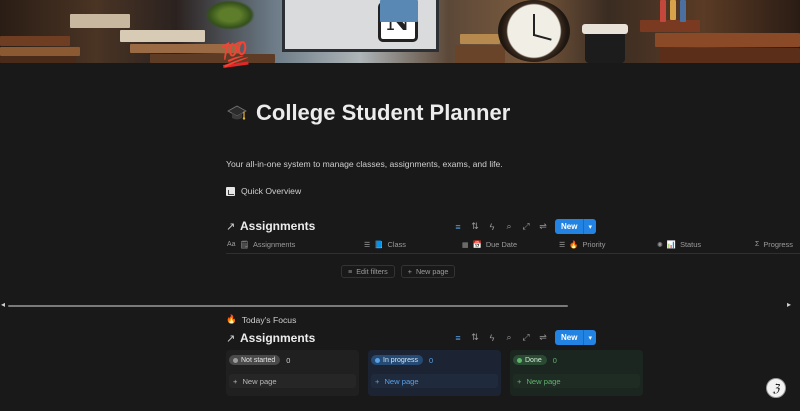 Image resolution: width=800 pixels, height=411 pixels. I want to click on assignments-board-title: Assignments, so click(277, 338).